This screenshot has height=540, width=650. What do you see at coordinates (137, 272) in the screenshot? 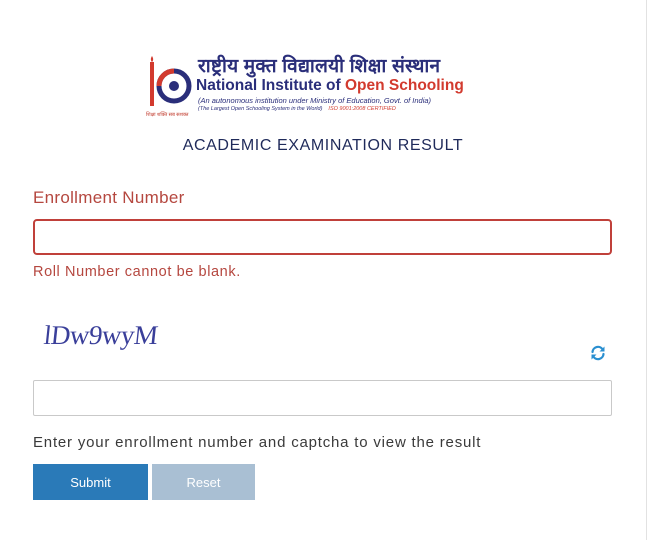
I see `enrollment-error: Roll Number cannot be blank.` at bounding box center [137, 272].